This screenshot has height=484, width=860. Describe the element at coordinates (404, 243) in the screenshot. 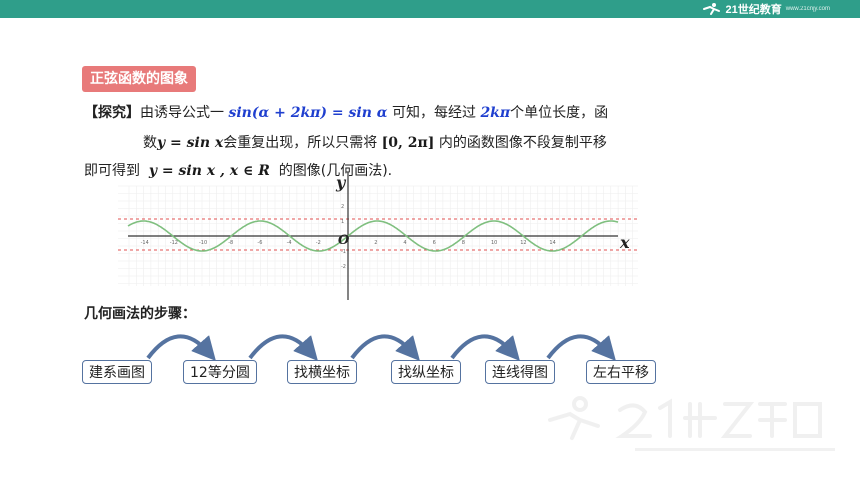

I see `x-tick-label: 4` at that location.